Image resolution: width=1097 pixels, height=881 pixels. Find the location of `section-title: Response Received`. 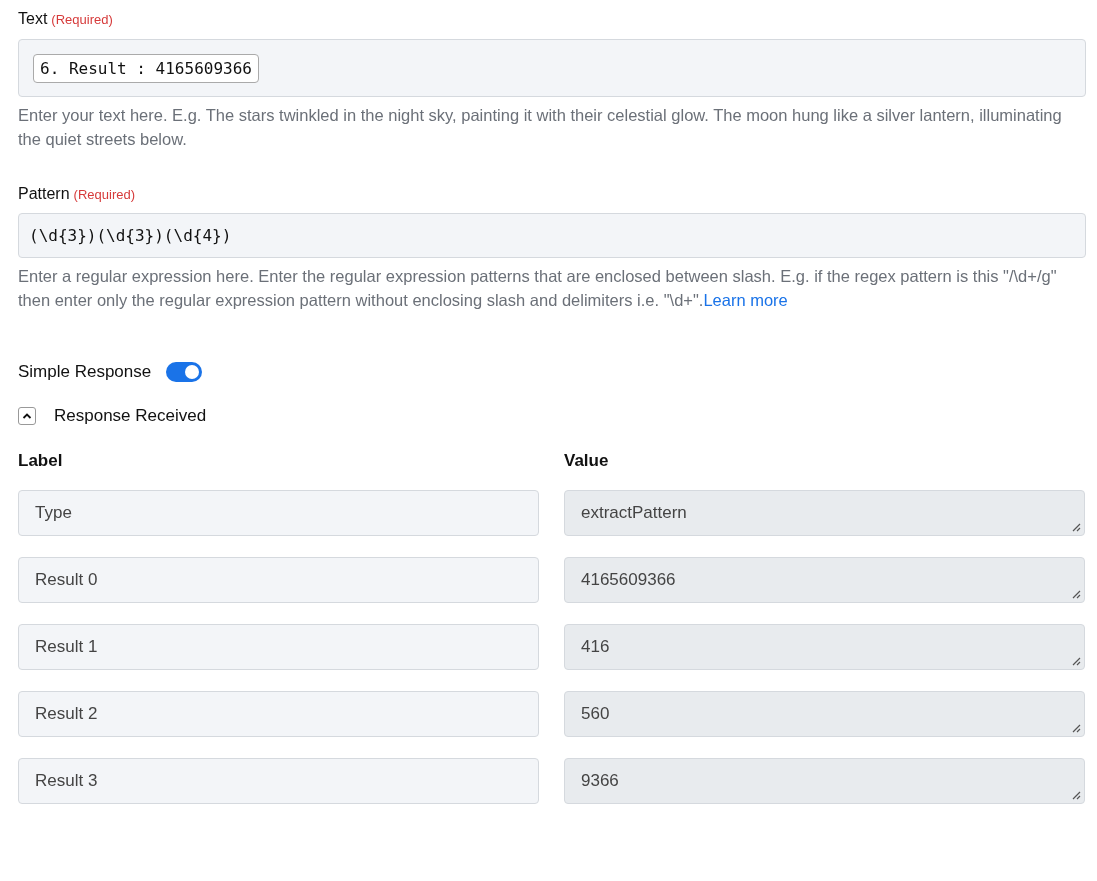

section-title: Response Received is located at coordinates (130, 416).